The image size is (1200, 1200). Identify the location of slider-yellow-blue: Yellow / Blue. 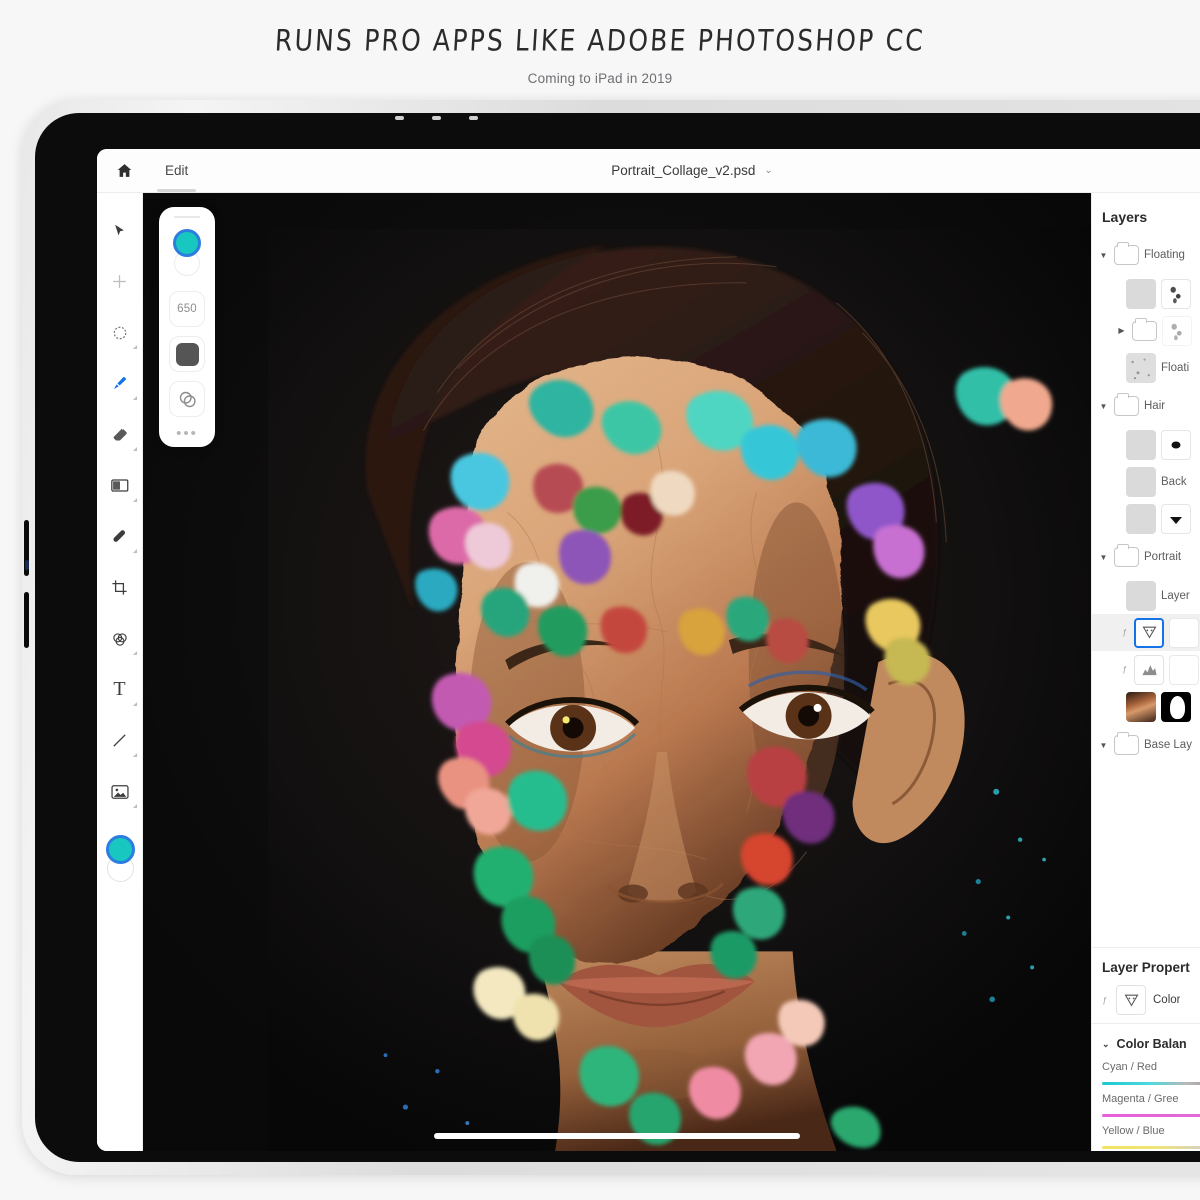
(1146, 1135).